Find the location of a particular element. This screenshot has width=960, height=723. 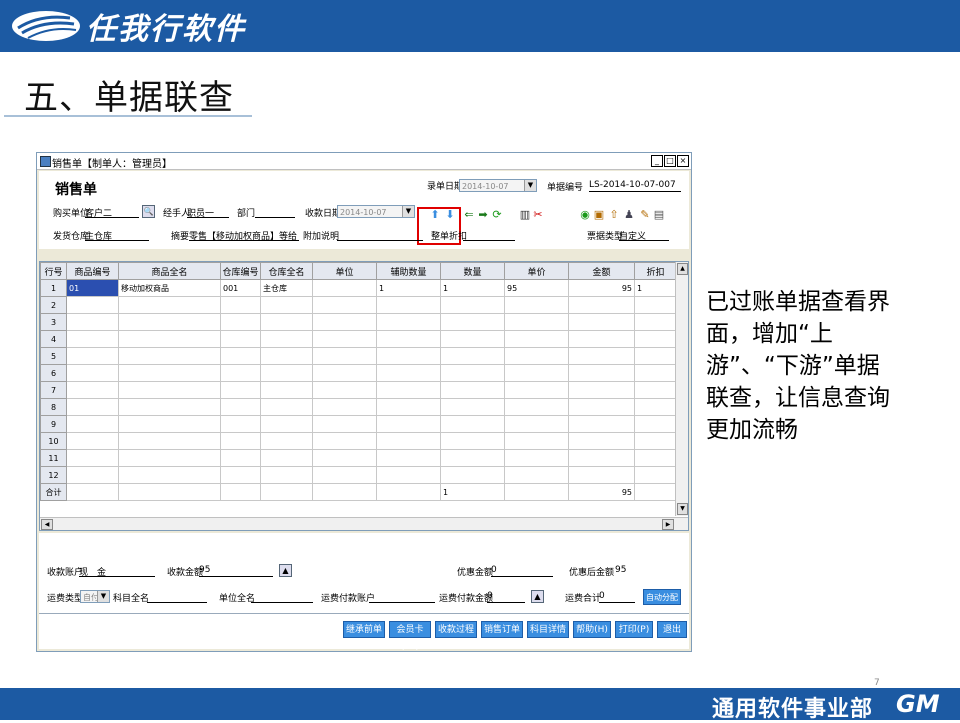

column-header: 行号 is located at coordinates (53, 271).